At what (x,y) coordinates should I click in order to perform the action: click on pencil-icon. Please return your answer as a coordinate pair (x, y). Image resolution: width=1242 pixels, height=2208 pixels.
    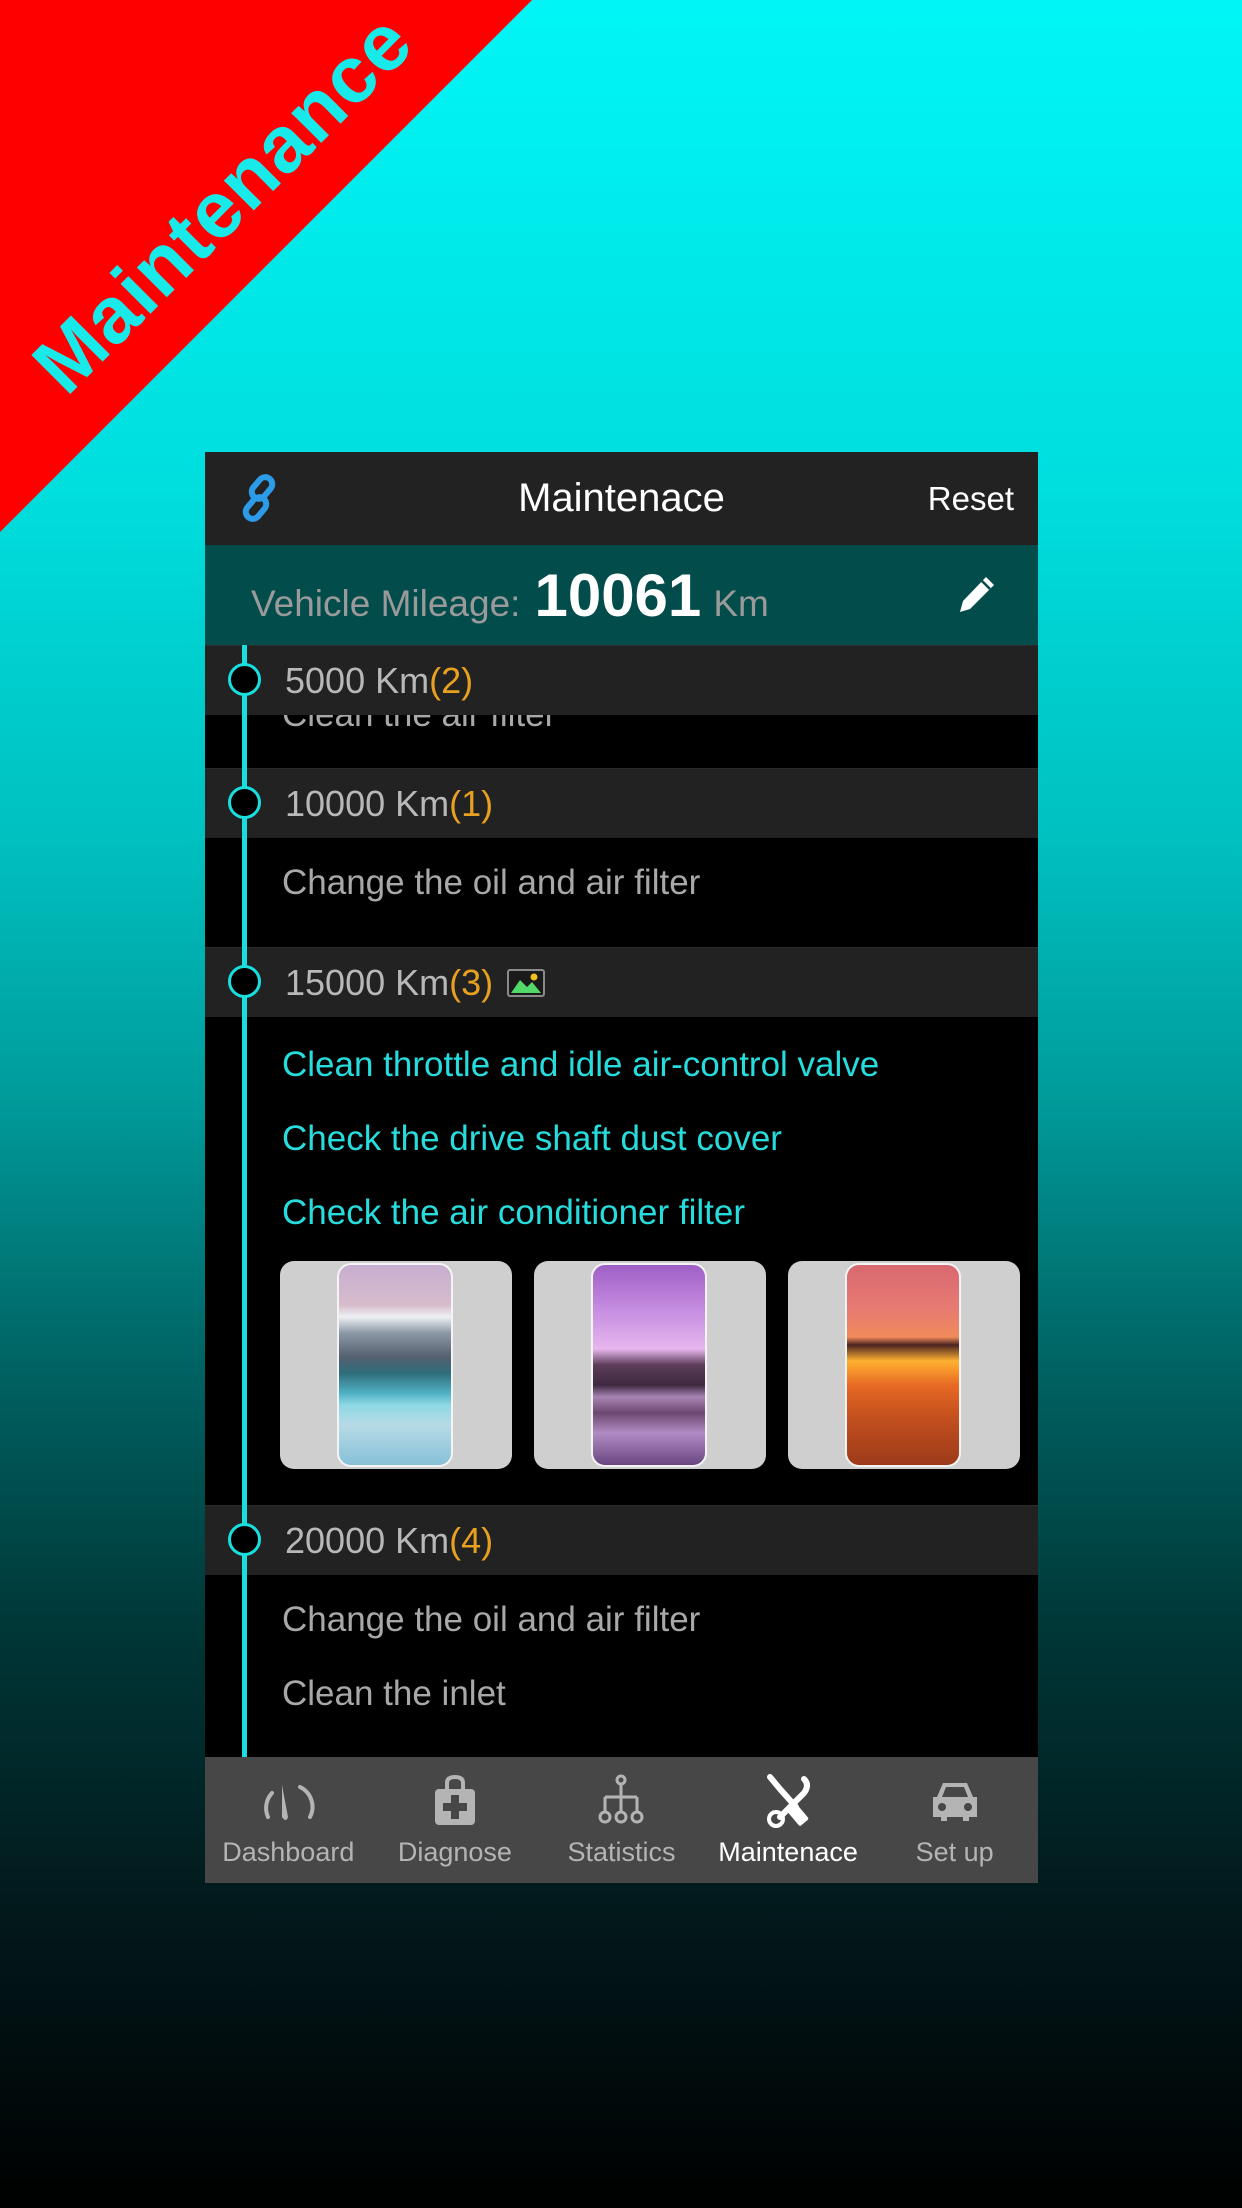
    Looking at the image, I should click on (977, 594).